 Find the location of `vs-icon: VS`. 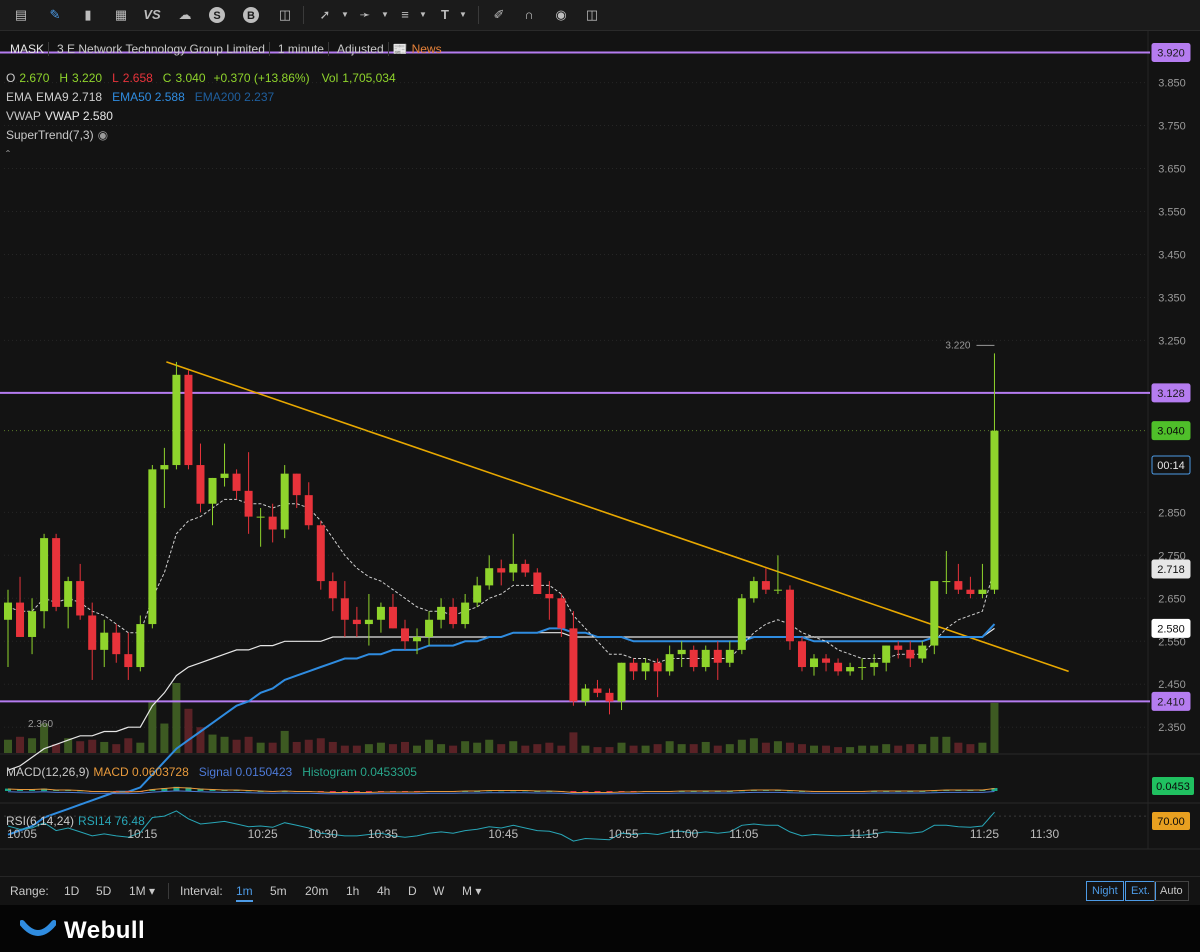

vs-icon: VS is located at coordinates (152, 15).